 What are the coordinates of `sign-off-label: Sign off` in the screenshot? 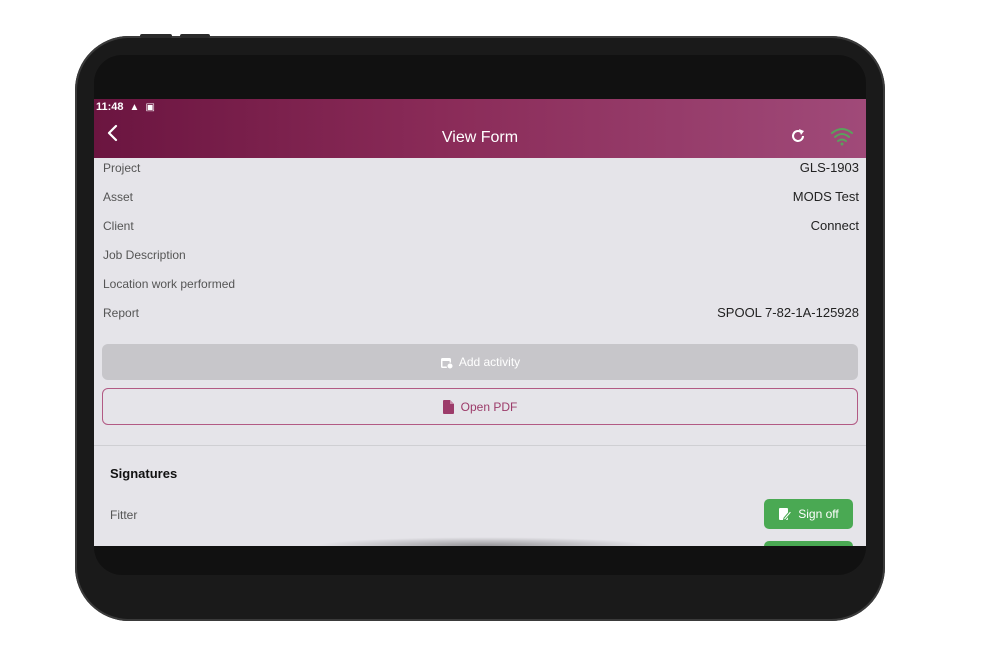 It's located at (818, 514).